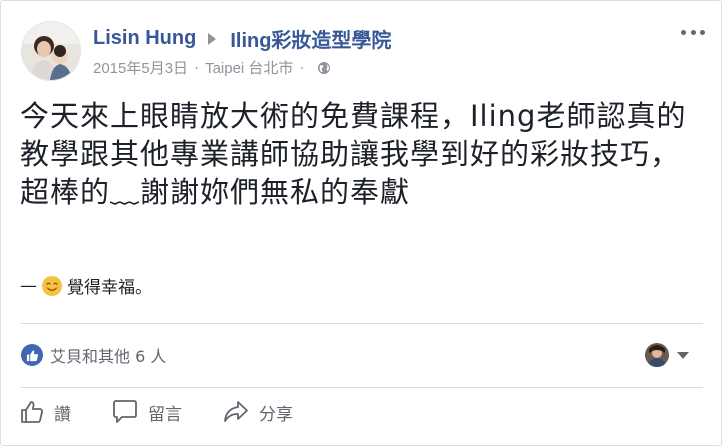 This screenshot has height=446, width=722. What do you see at coordinates (140, 67) in the screenshot?
I see `post-date-link: 2015年5月3日` at bounding box center [140, 67].